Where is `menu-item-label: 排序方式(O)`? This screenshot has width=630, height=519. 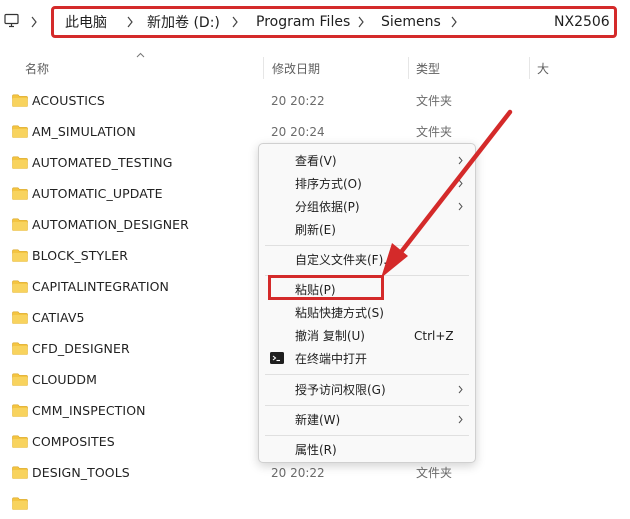
menu-item-label: 排序方式(O) is located at coordinates (328, 184).